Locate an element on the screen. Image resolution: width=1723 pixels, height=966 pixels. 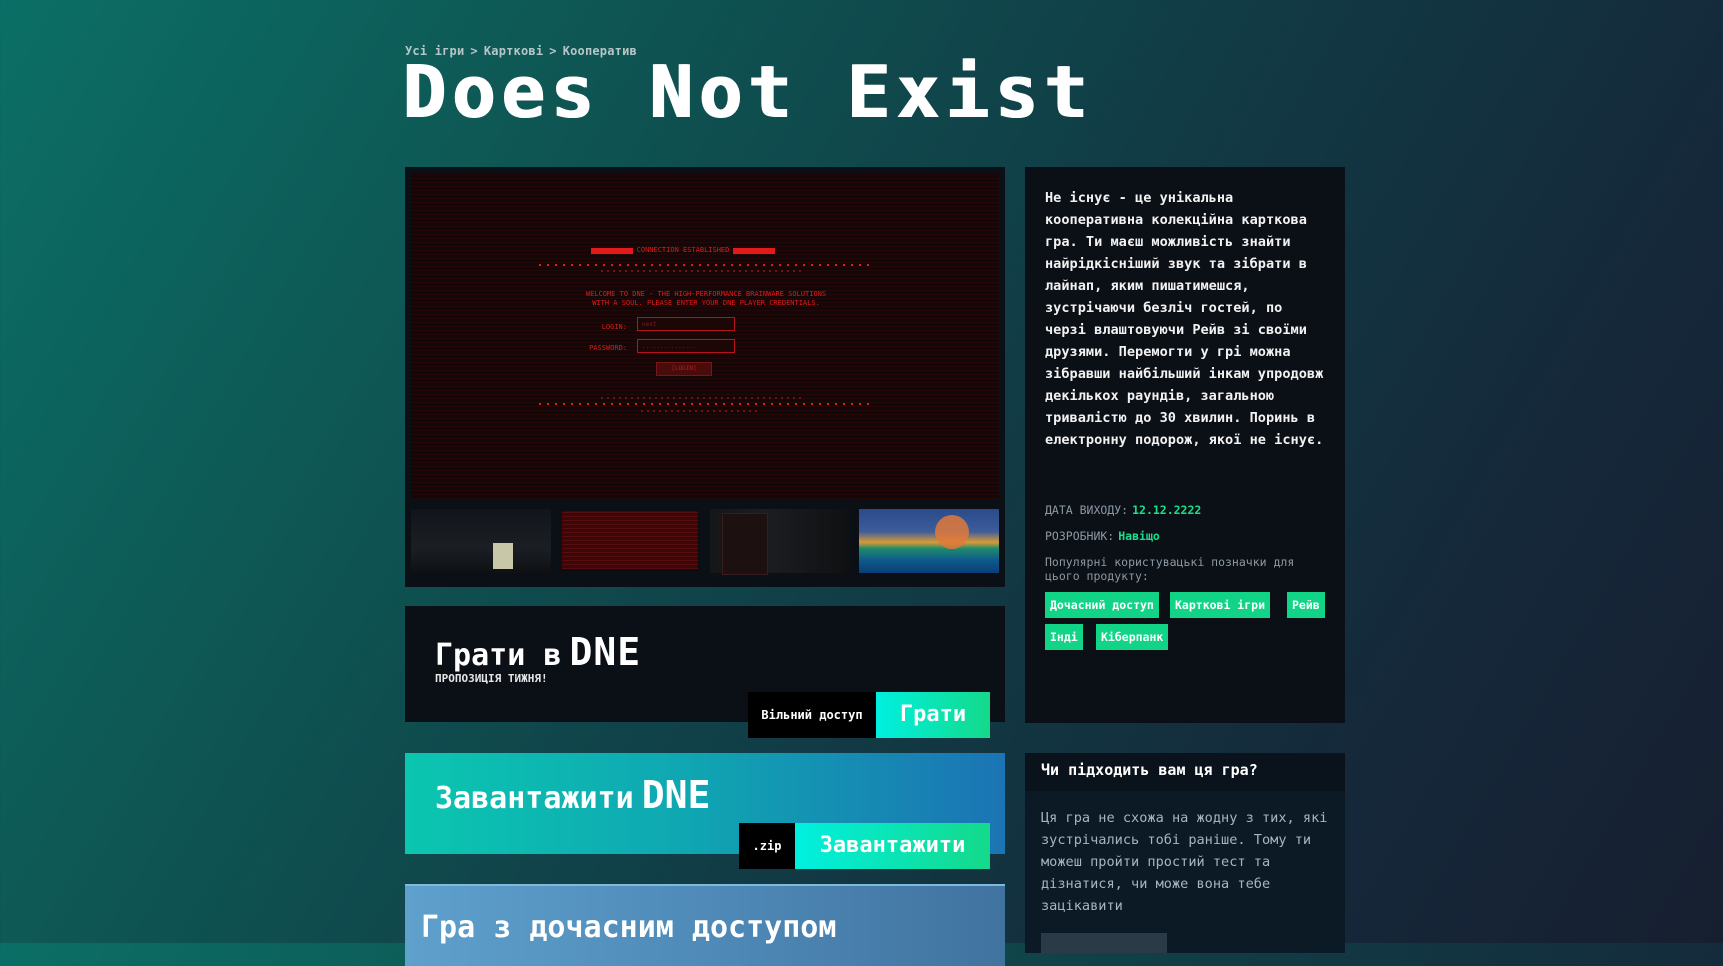
tag-early-access: Дочасний доступ is located at coordinates (1102, 605).